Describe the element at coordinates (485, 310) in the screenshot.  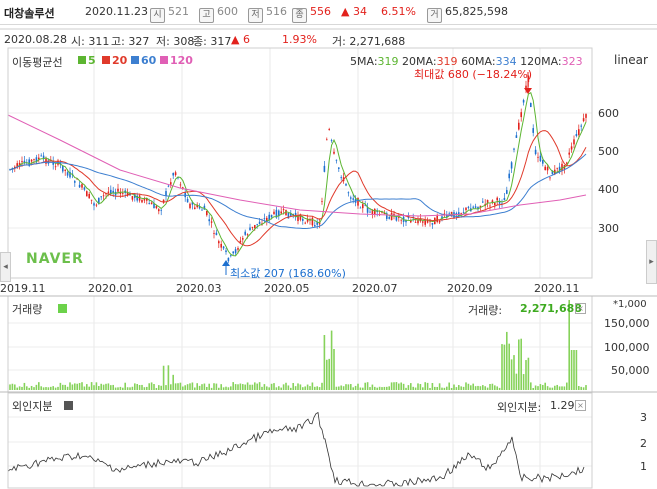
I see `volume-value-label: 거래량:` at that location.